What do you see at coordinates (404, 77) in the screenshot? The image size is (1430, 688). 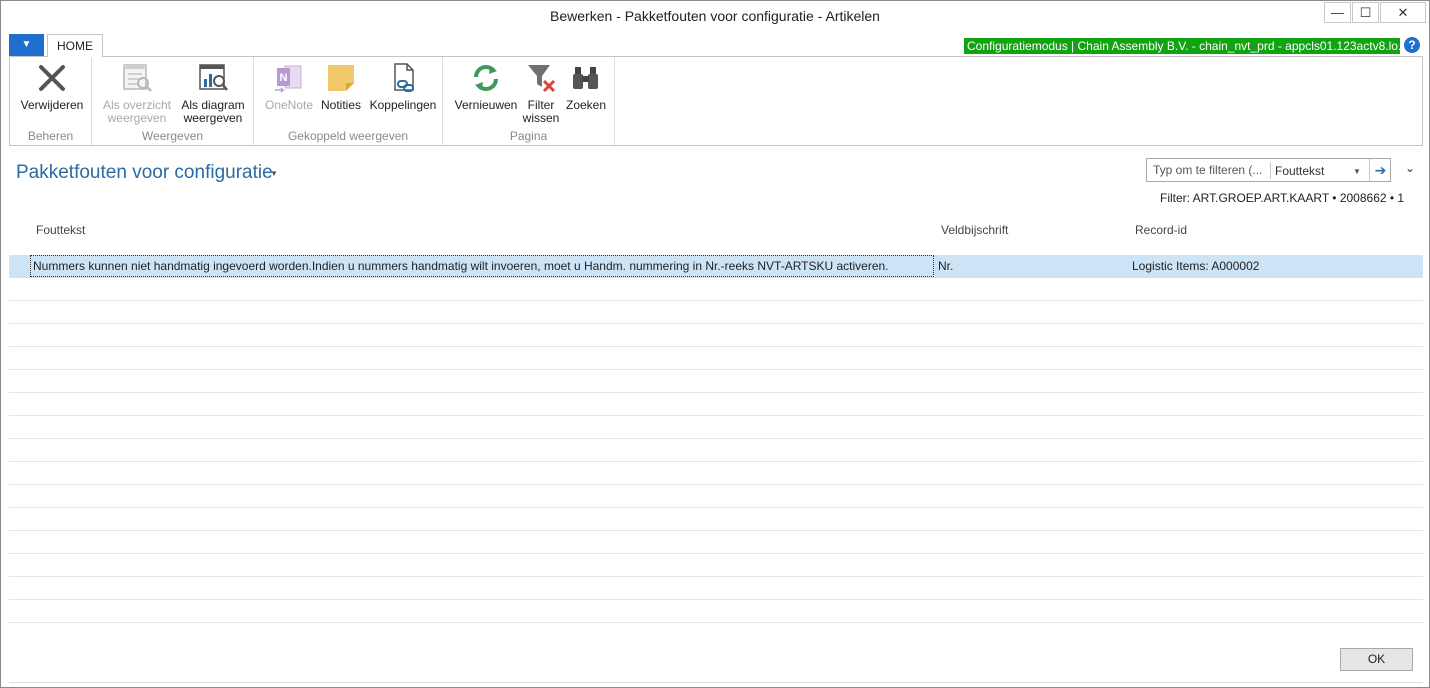 I see `link-icon` at bounding box center [404, 77].